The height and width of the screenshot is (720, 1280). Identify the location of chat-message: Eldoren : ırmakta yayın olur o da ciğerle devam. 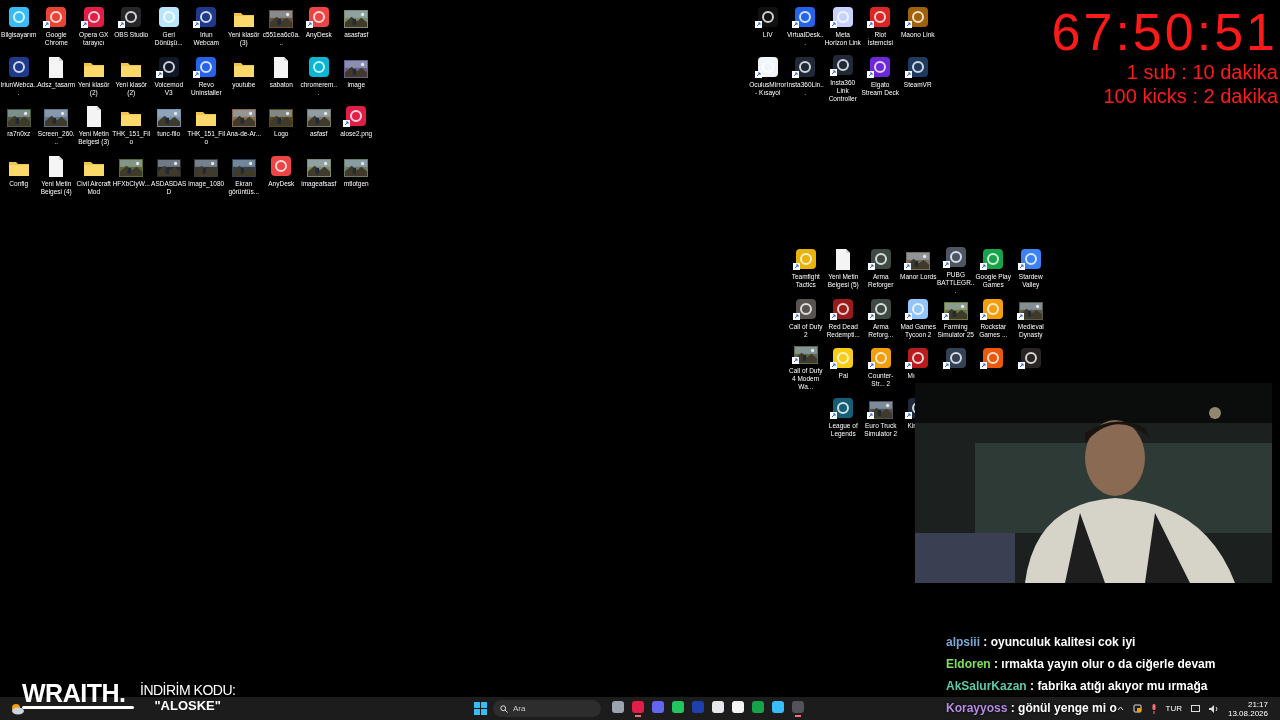
(1081, 664).